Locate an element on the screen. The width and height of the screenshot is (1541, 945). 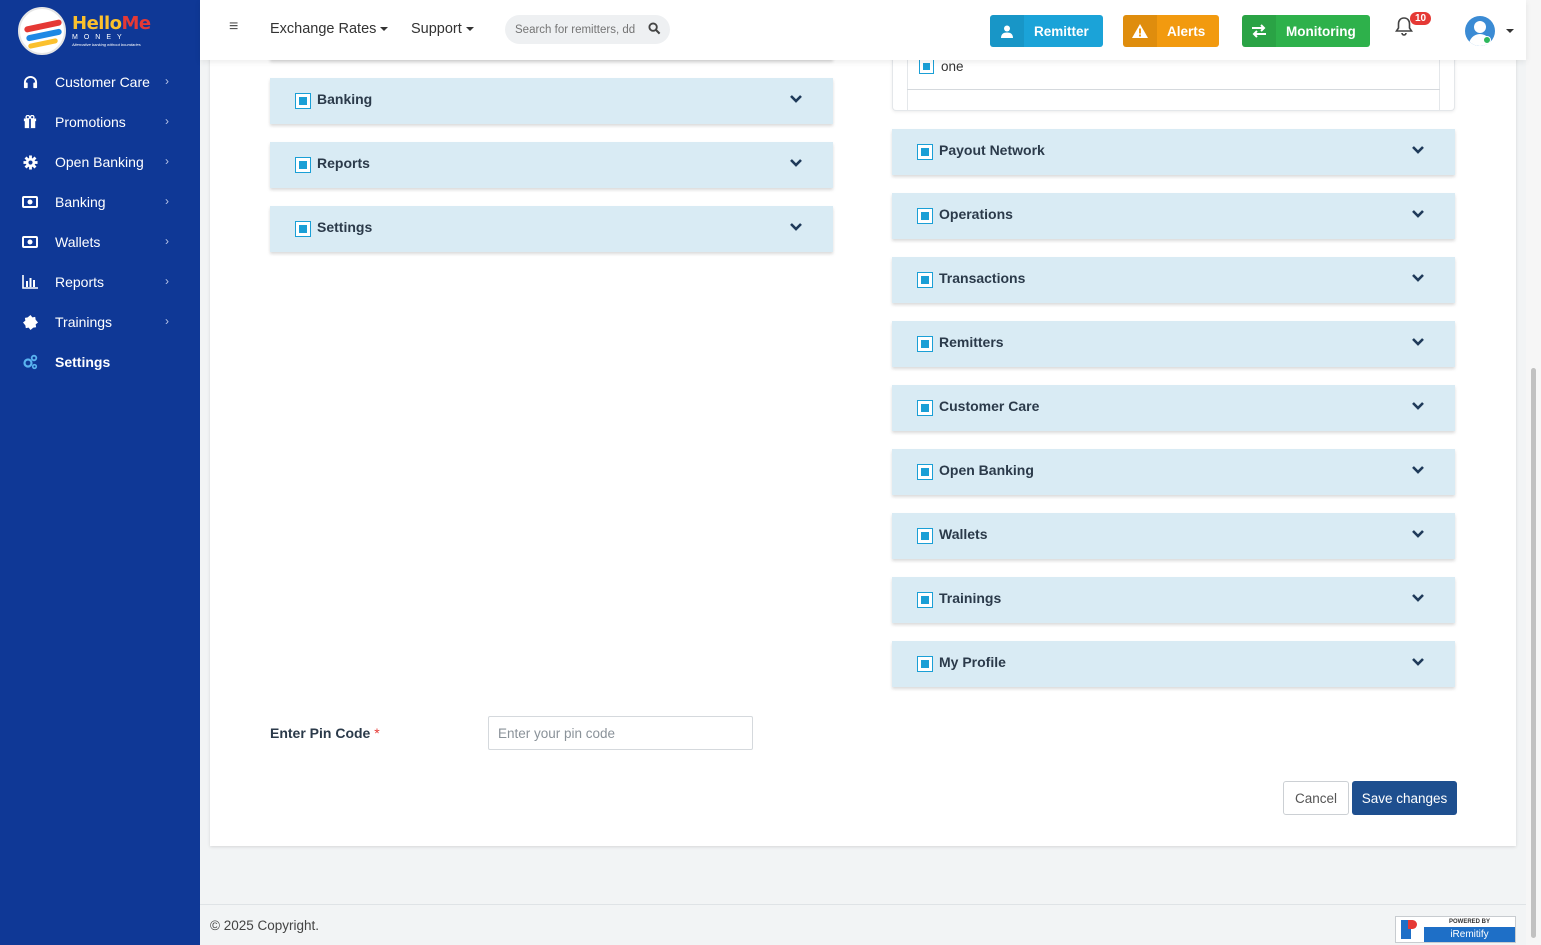
panel-title: Remitters is located at coordinates (971, 342).